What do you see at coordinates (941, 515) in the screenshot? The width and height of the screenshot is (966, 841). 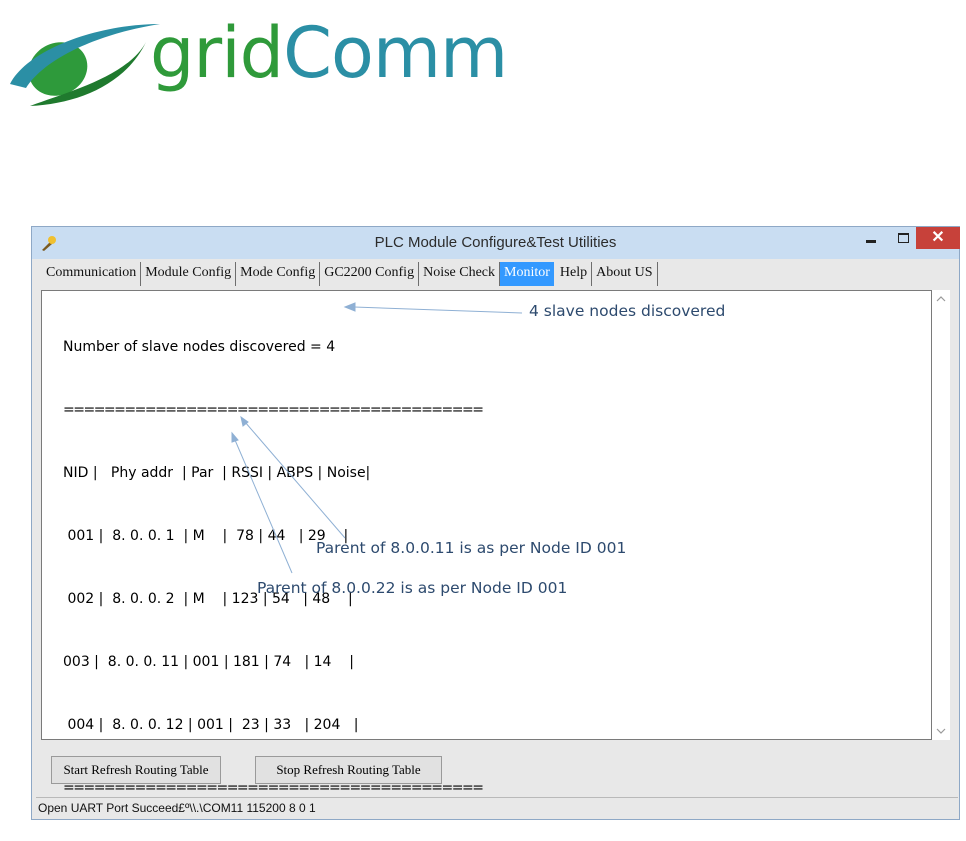 I see `vertical-scrollbar` at bounding box center [941, 515].